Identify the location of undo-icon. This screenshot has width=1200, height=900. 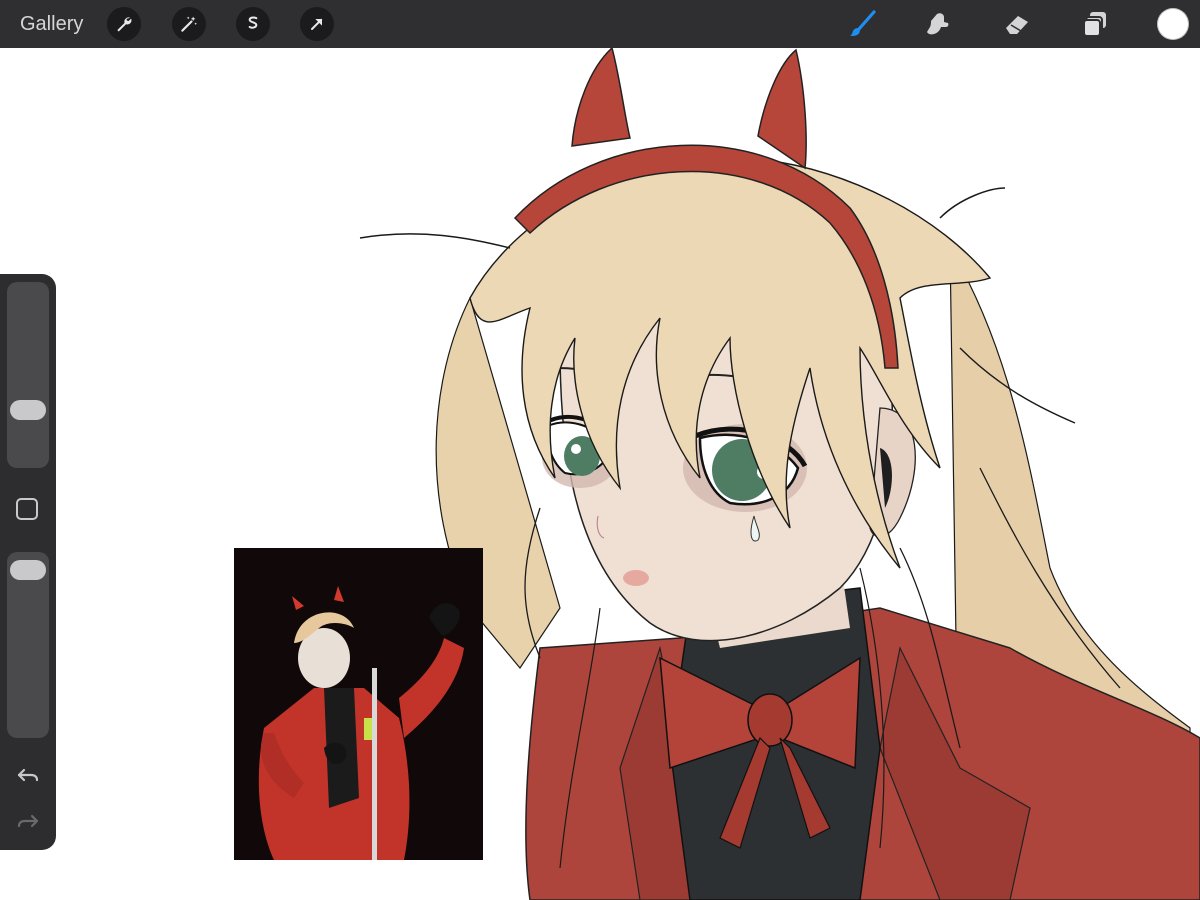
(28, 775).